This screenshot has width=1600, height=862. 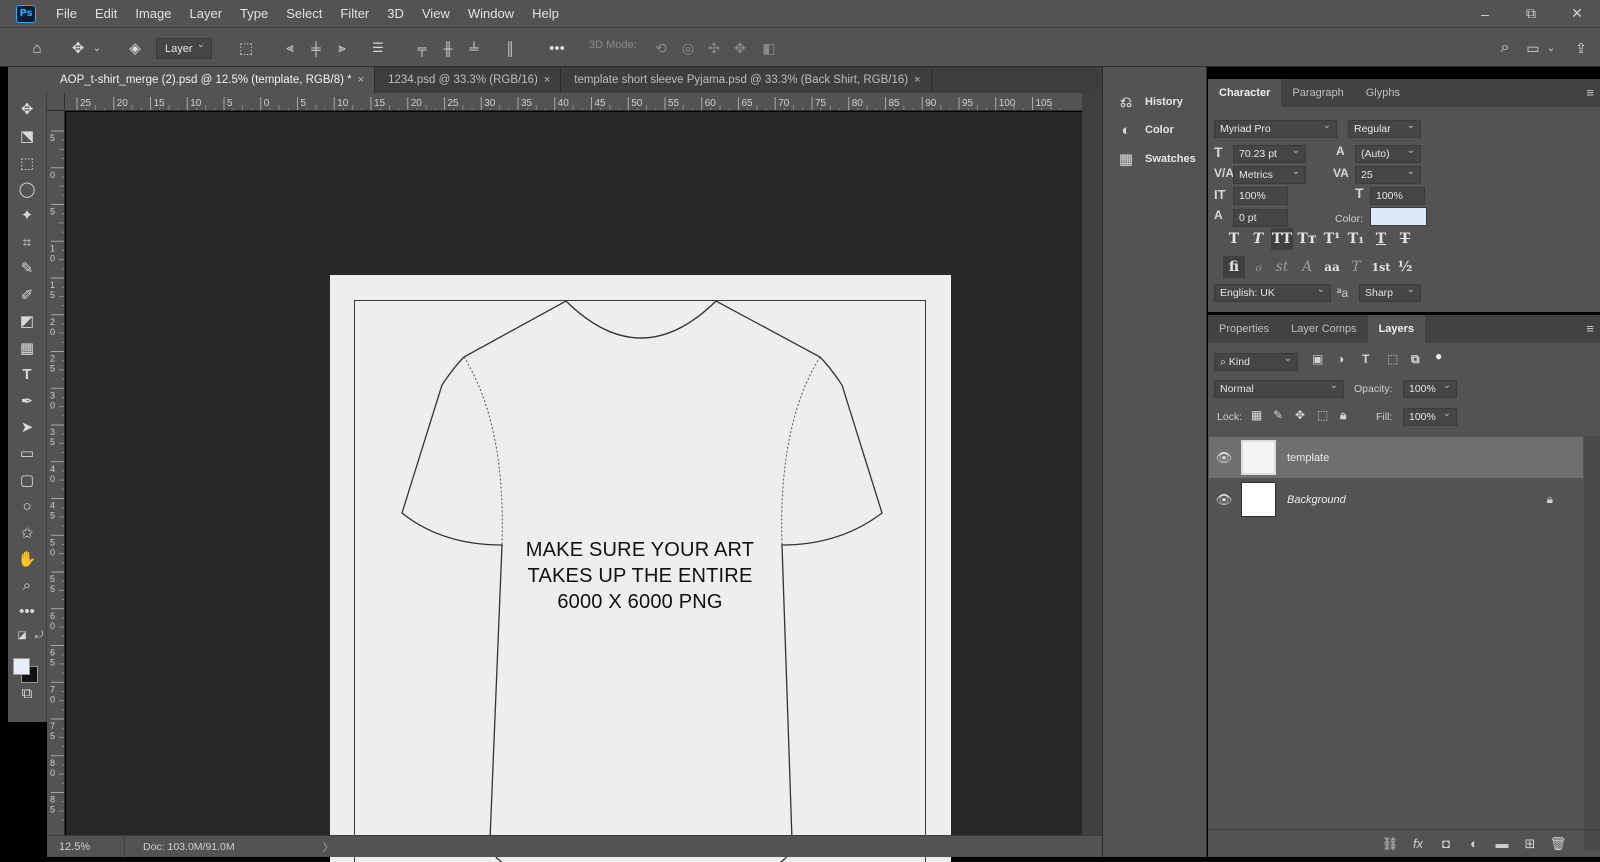 I want to click on new-group-icon: ▬, so click(x=1502, y=843).